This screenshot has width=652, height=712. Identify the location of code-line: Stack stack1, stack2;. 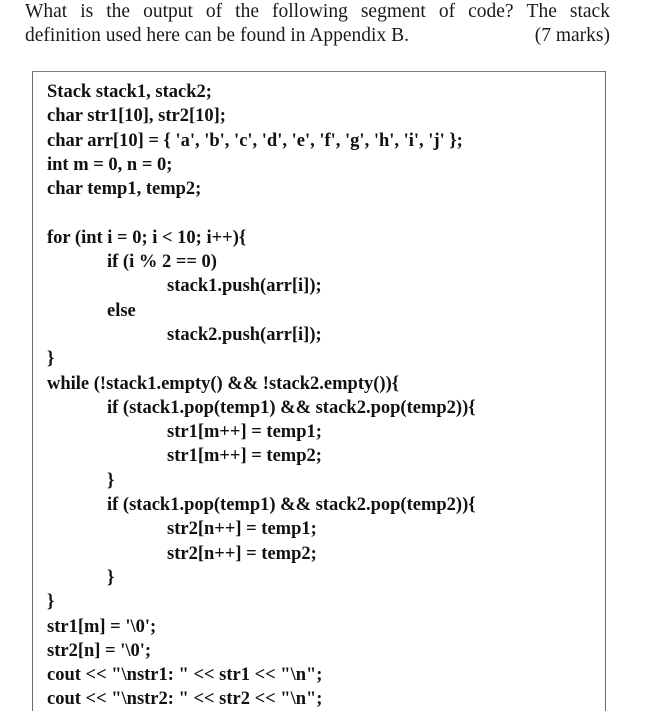
(129, 92).